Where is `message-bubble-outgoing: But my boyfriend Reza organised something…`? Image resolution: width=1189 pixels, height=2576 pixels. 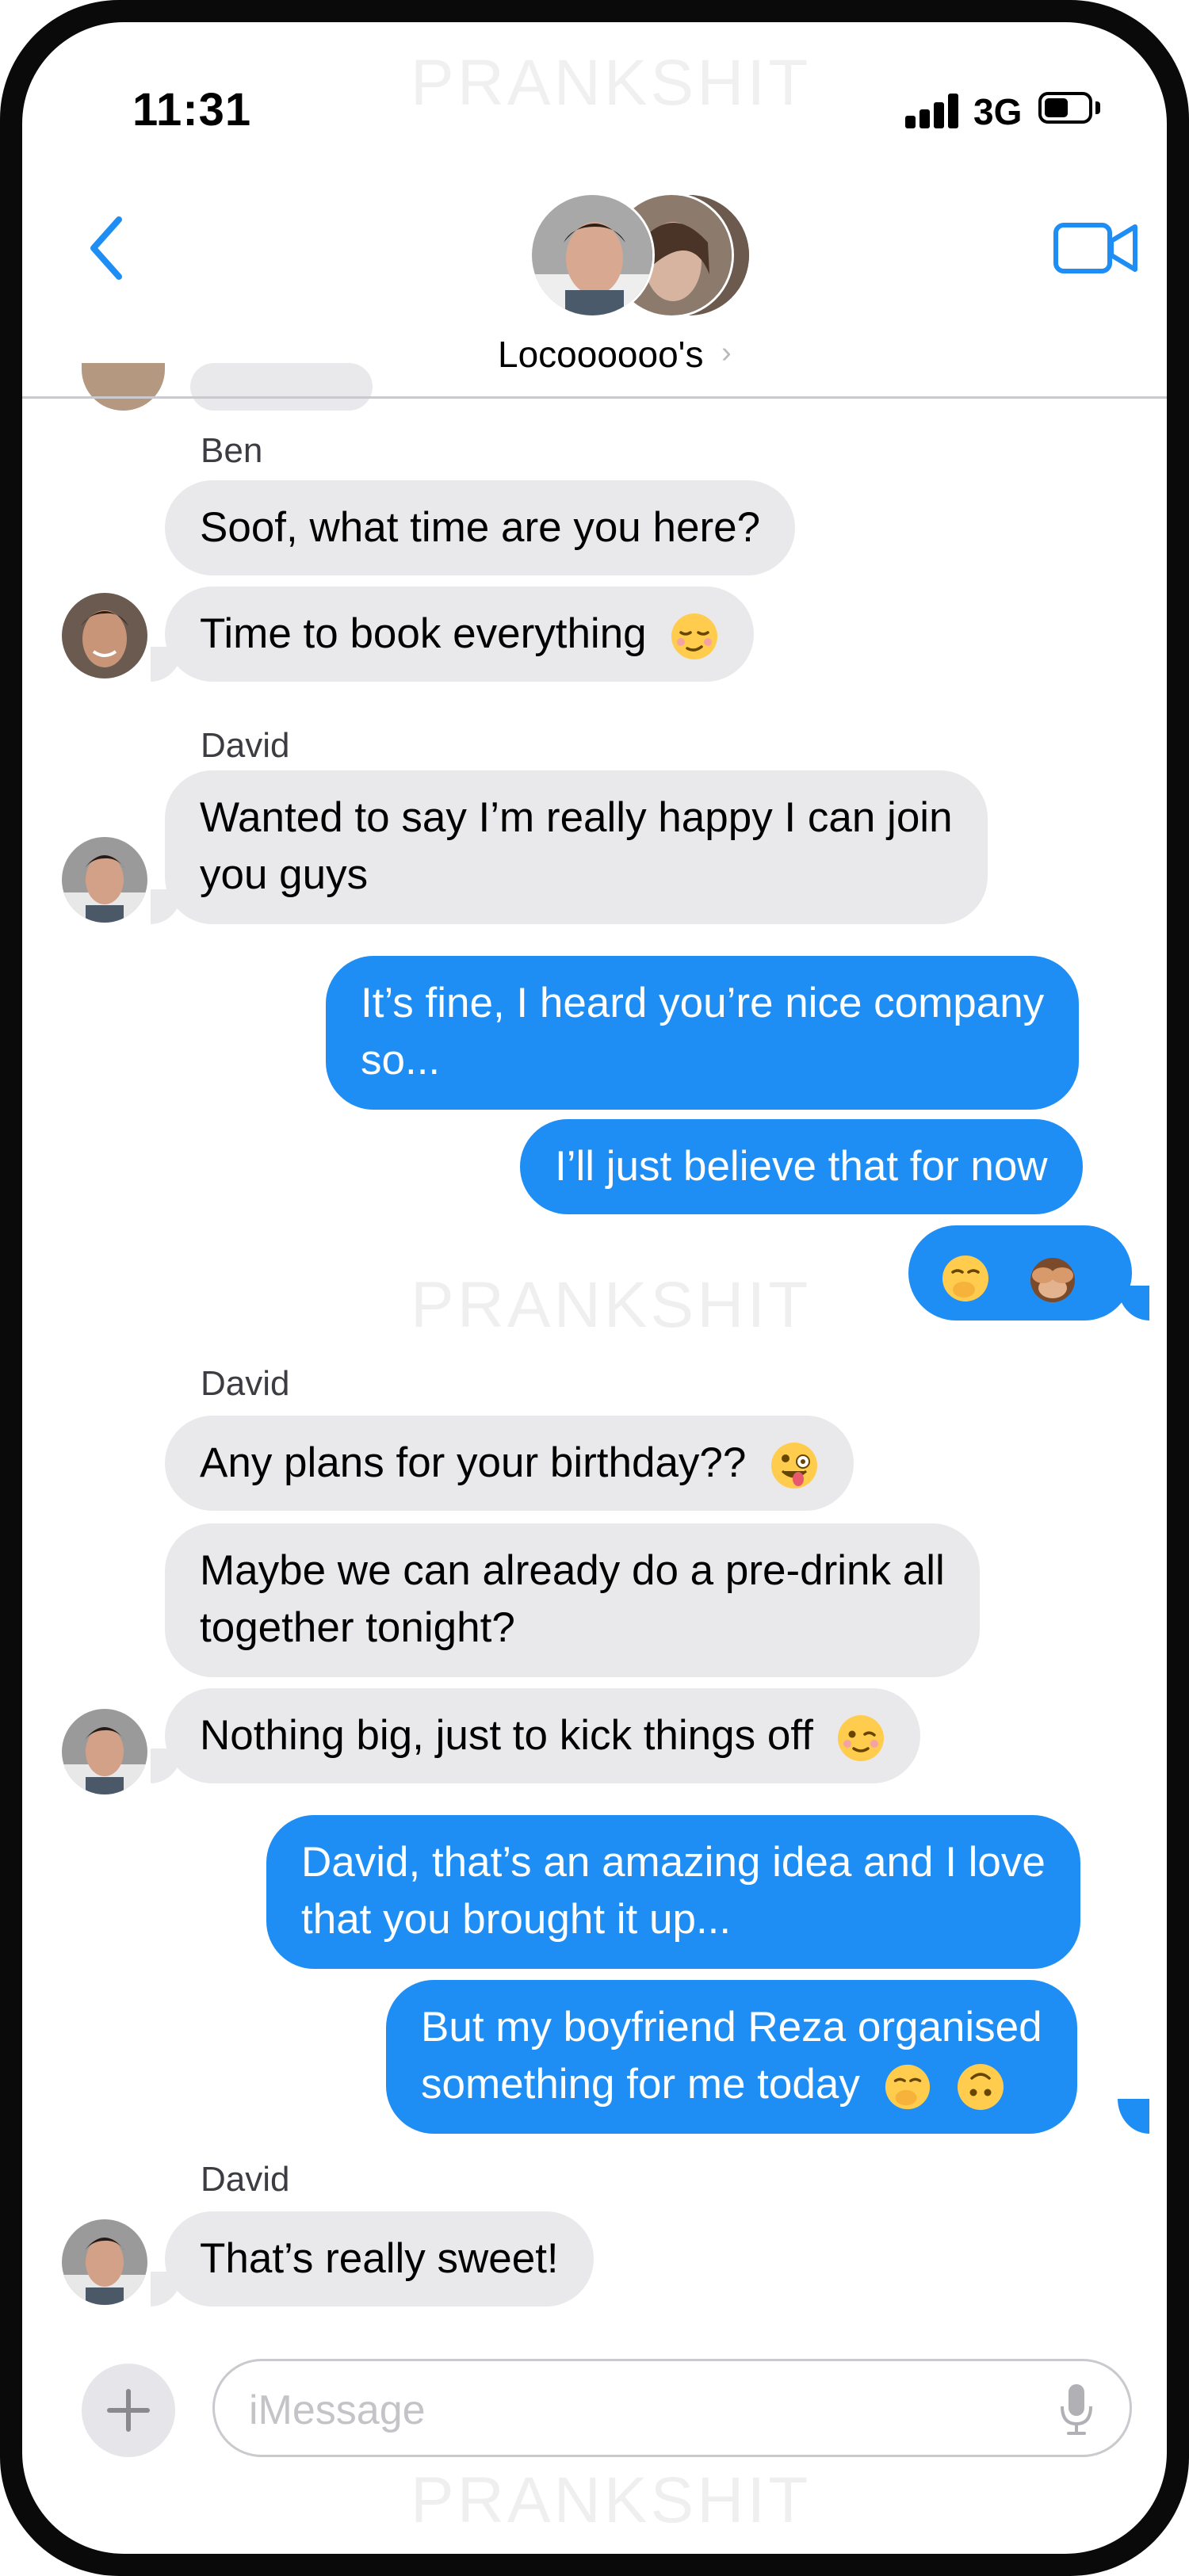
message-bubble-outgoing: But my boyfriend Reza organised something… is located at coordinates (731, 2057).